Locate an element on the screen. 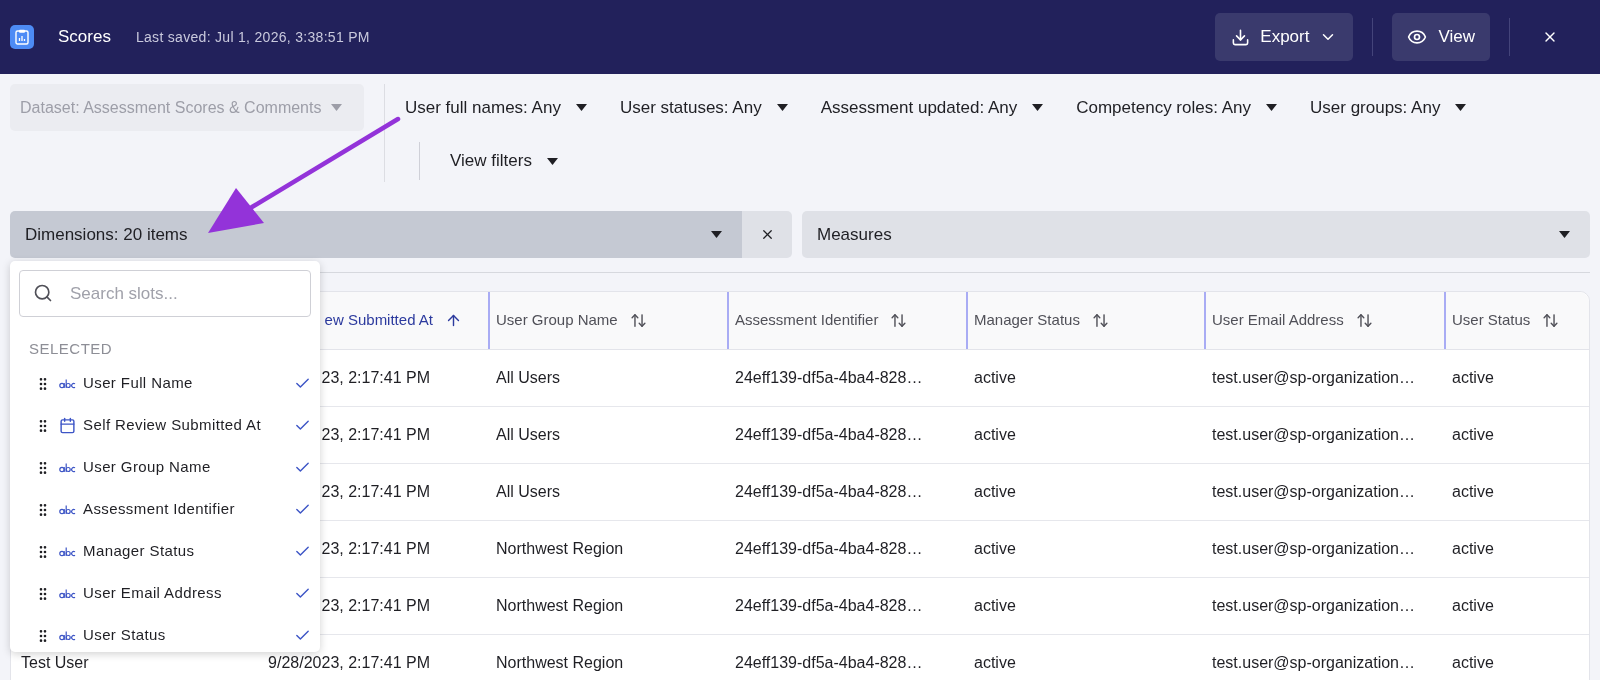  last-saved-text: Last saved: Jul 1, 2026, 3:38:51 PM is located at coordinates (252, 37).